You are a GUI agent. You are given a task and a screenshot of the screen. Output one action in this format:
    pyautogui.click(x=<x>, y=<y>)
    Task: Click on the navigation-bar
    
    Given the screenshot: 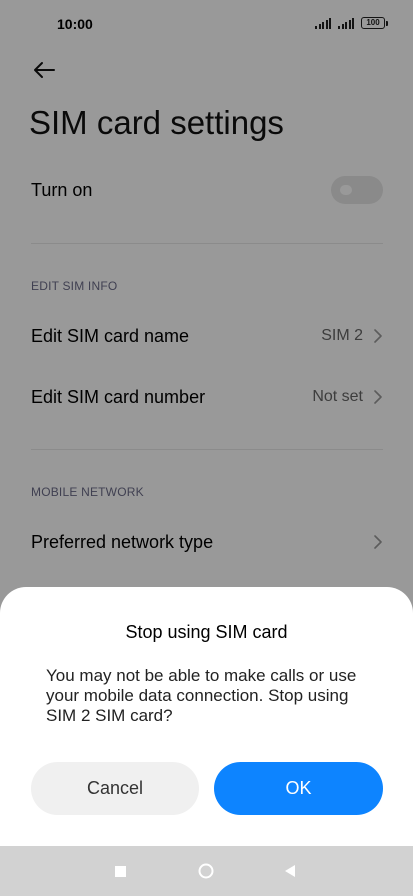 What is the action you would take?
    pyautogui.click(x=206, y=871)
    